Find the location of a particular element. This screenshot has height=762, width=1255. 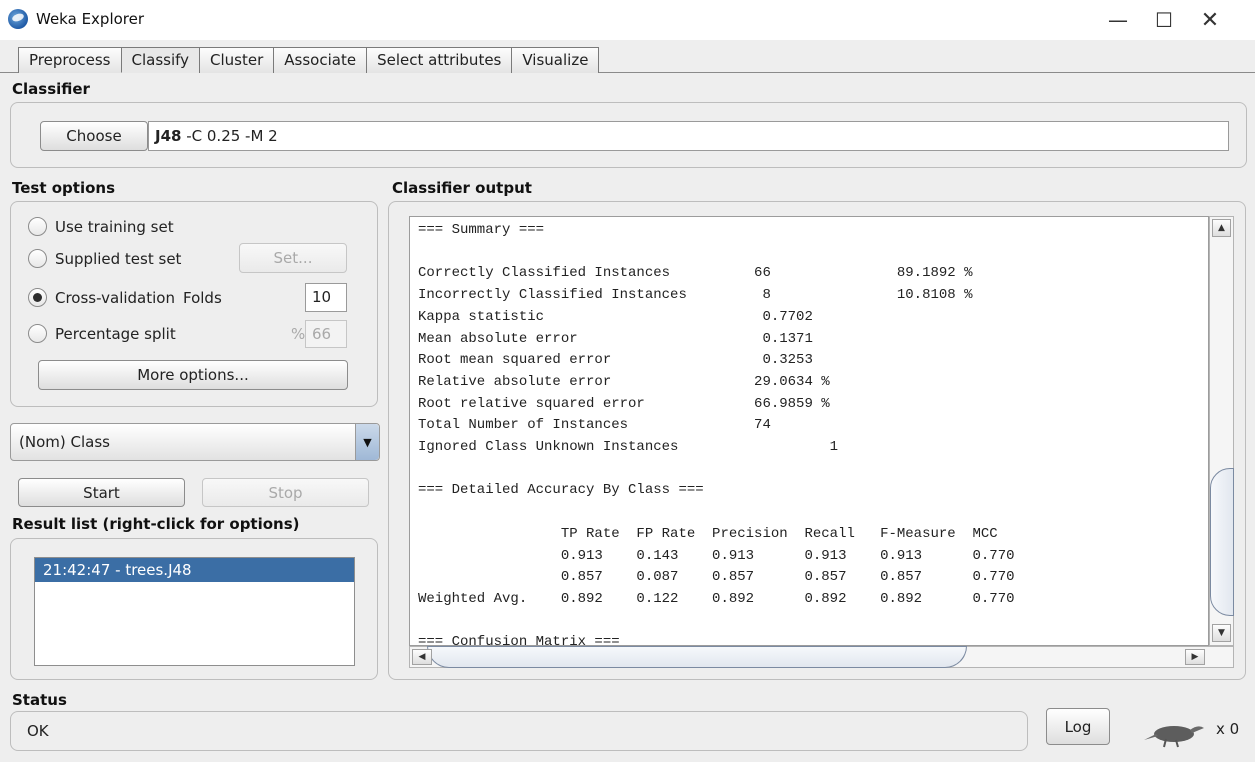

stop-button: Stop is located at coordinates (285, 492).